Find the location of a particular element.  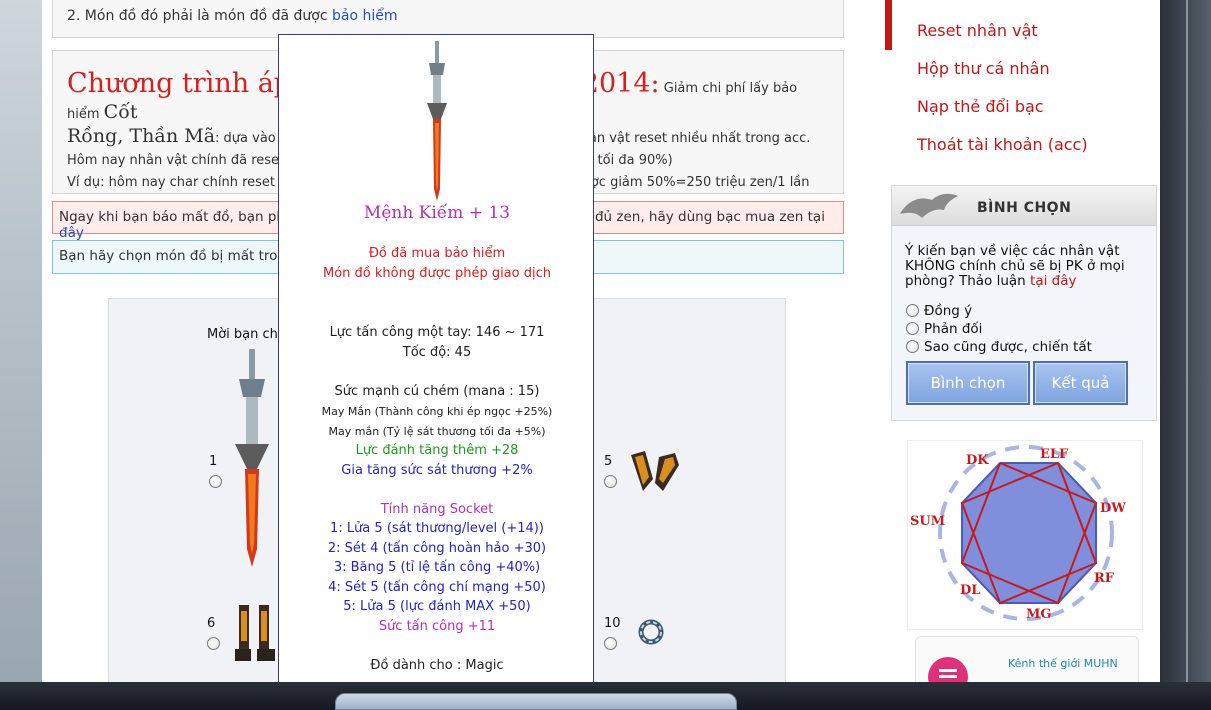

desktop-background-left is located at coordinates (21, 341).